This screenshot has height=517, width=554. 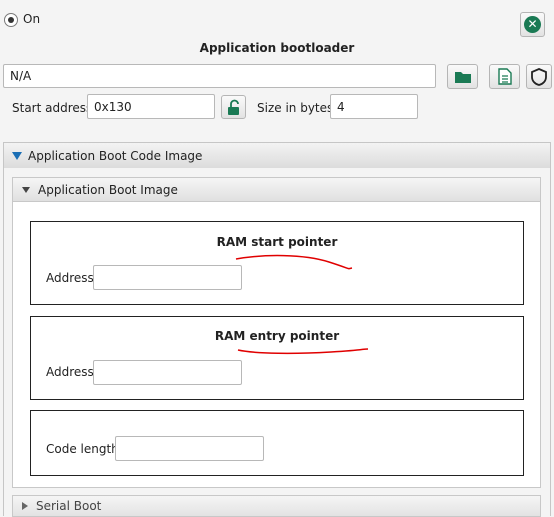 I want to click on shield-icon, so click(x=539, y=76).